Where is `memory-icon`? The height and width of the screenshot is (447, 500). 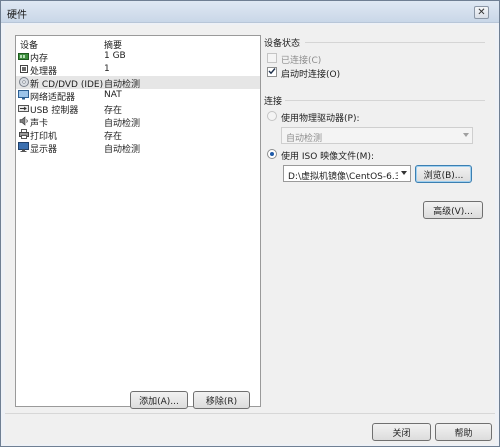
memory-icon is located at coordinates (23, 56).